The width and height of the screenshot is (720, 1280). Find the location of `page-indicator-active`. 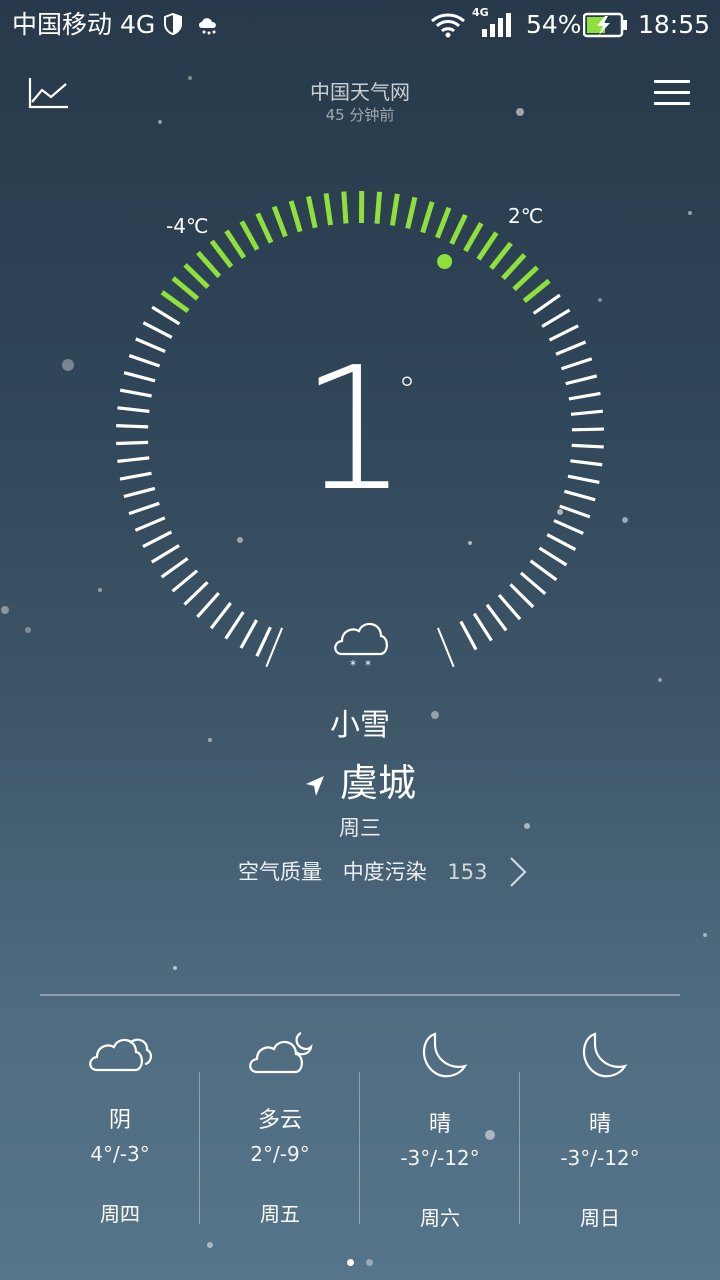

page-indicator-active is located at coordinates (350, 1262).